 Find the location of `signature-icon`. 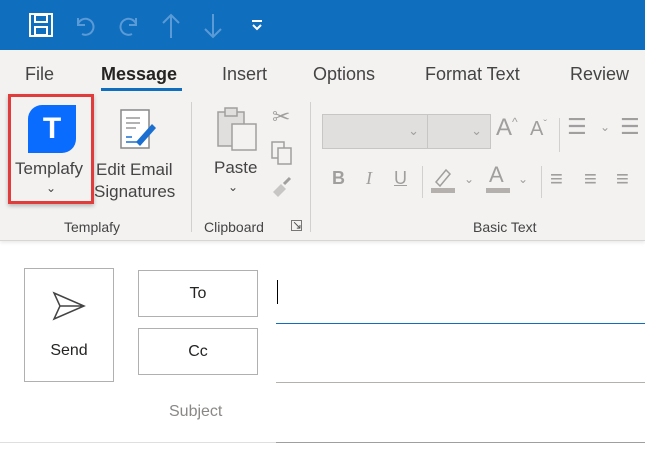

signature-icon is located at coordinates (138, 129).